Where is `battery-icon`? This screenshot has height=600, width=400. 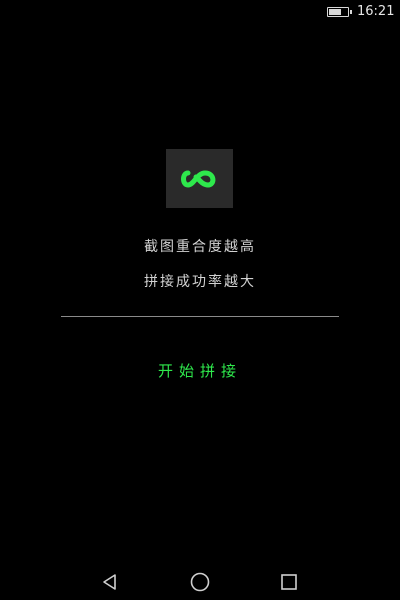 battery-icon is located at coordinates (339, 12).